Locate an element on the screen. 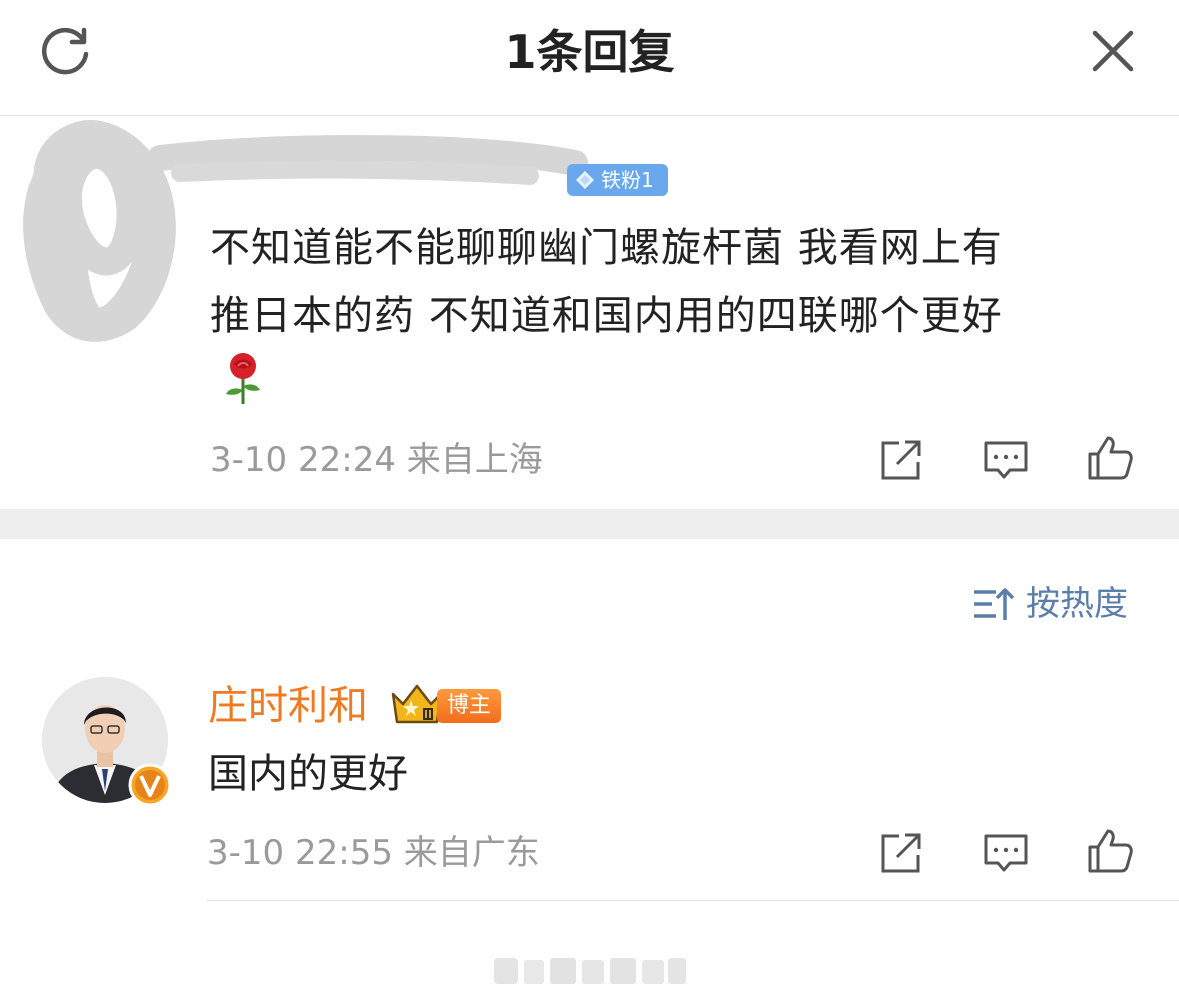 This screenshot has height=996, width=1179. comment-time: 3-10 22:24 is located at coordinates (303, 460).